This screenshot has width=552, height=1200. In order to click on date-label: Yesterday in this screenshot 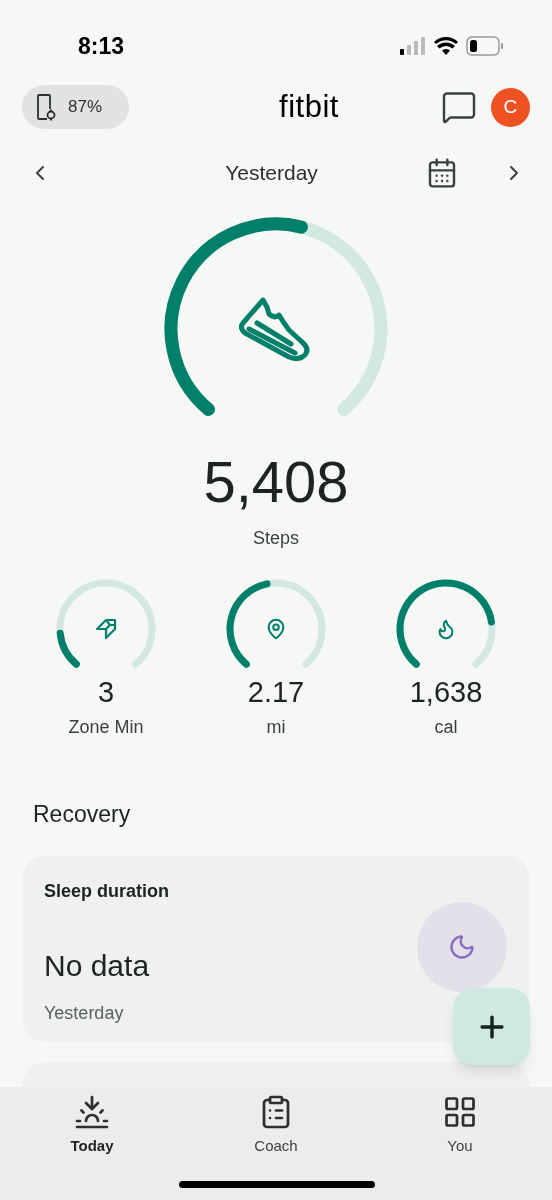, I will do `click(271, 173)`.